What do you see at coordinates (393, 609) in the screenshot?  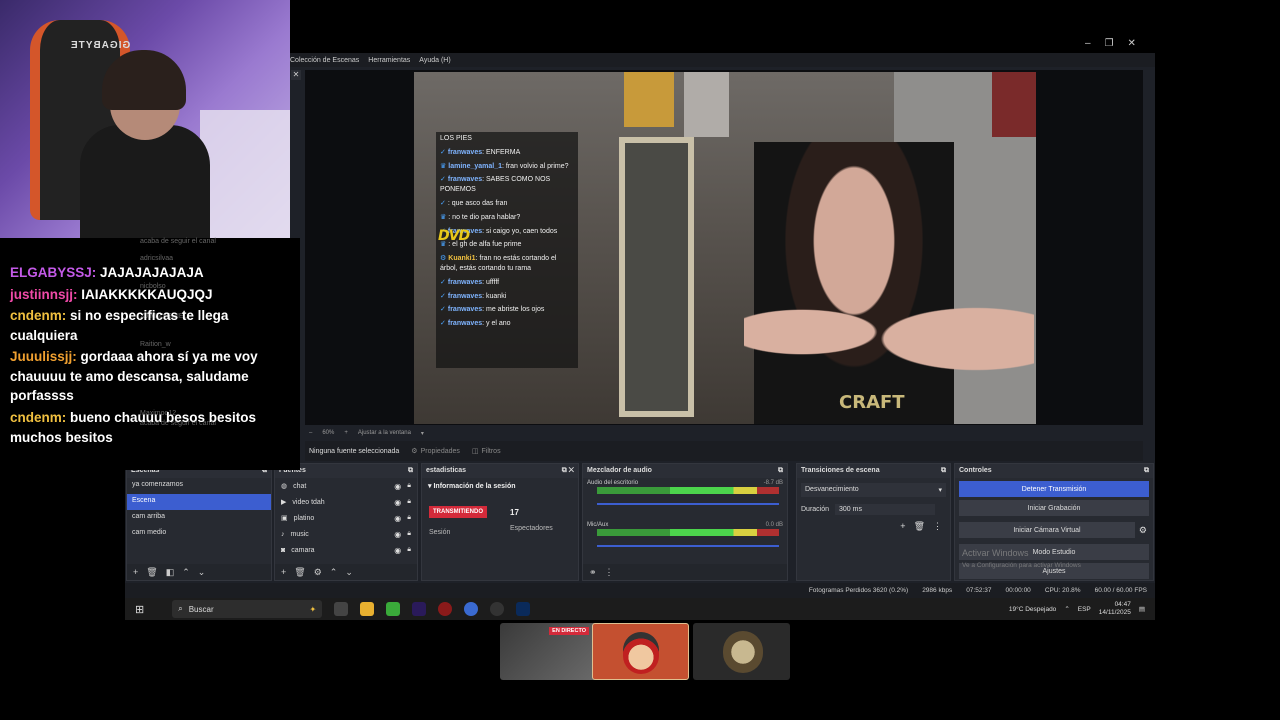 I see `app-icon` at bounding box center [393, 609].